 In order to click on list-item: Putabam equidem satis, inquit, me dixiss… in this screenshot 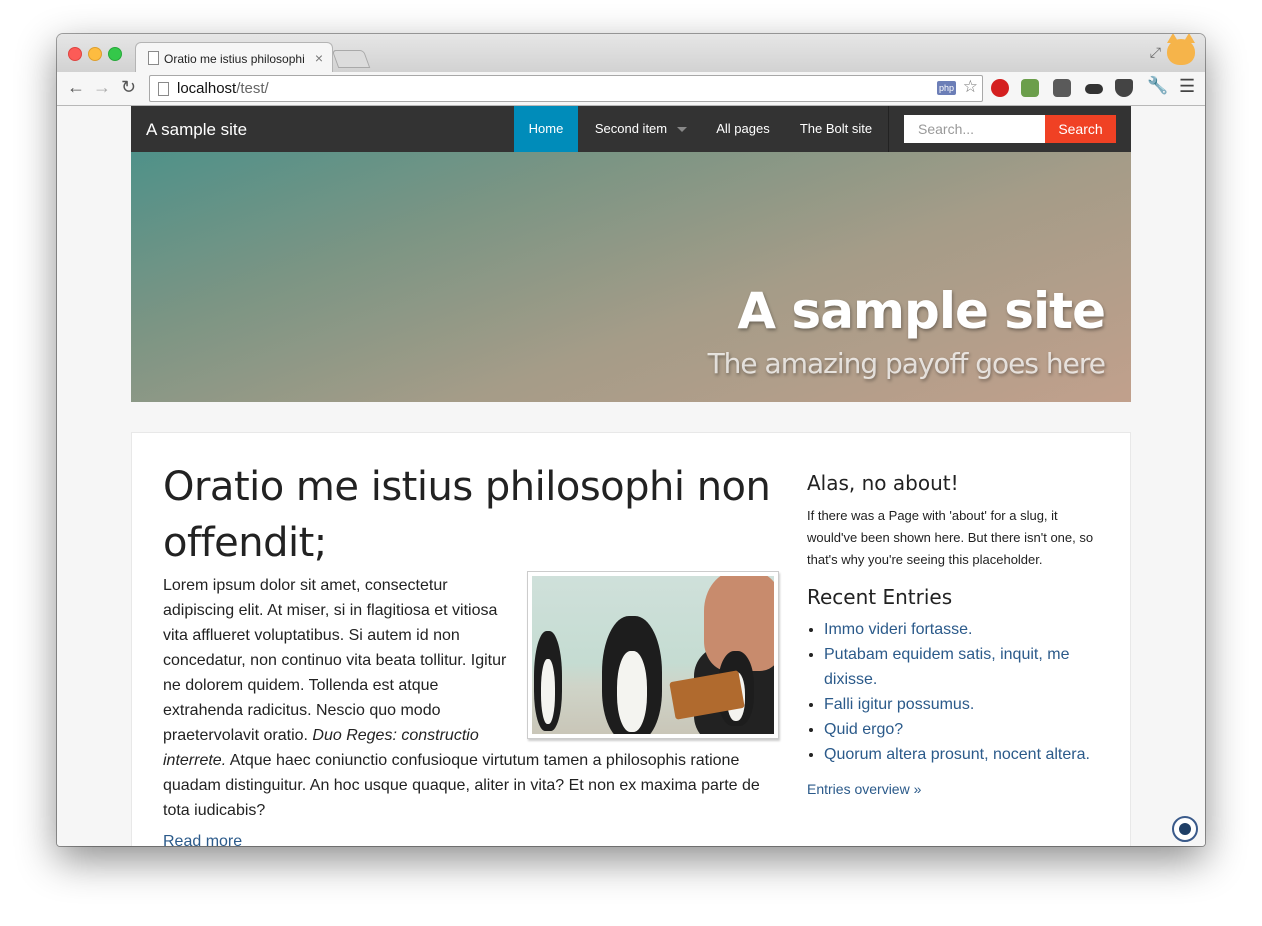, I will do `click(965, 667)`.